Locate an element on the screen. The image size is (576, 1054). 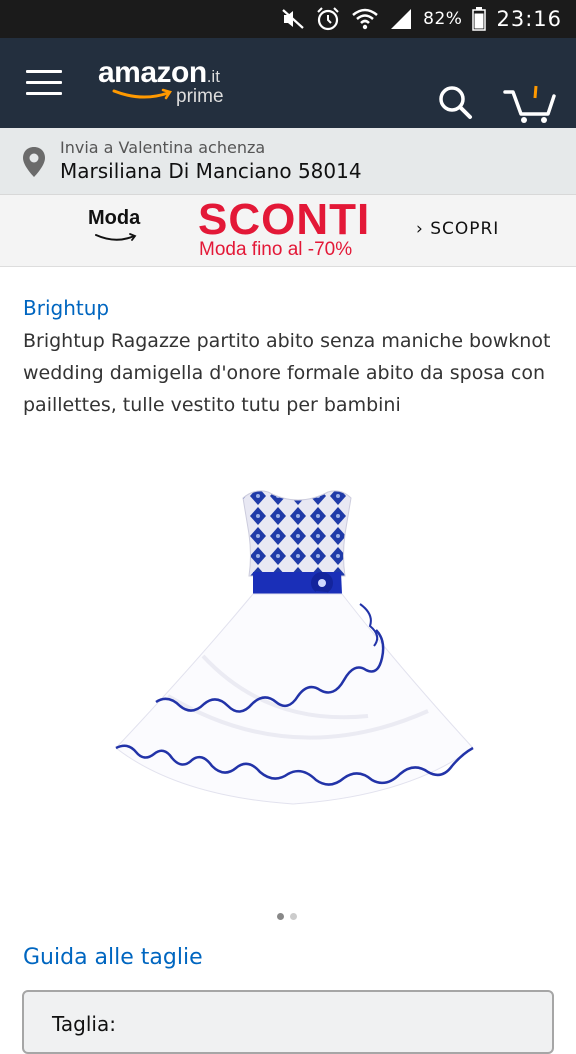
banner-subtext: Moda fino al -70% is located at coordinates (276, 249).